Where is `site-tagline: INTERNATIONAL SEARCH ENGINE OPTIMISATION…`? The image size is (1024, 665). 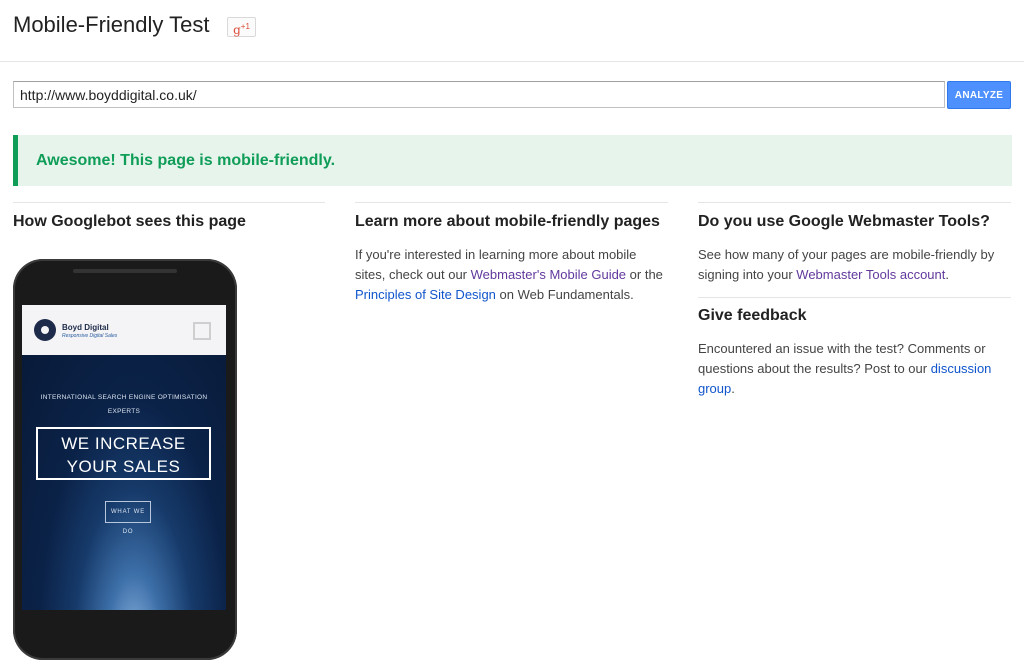 site-tagline: INTERNATIONAL SEARCH ENGINE OPTIMISATION… is located at coordinates (124, 405).